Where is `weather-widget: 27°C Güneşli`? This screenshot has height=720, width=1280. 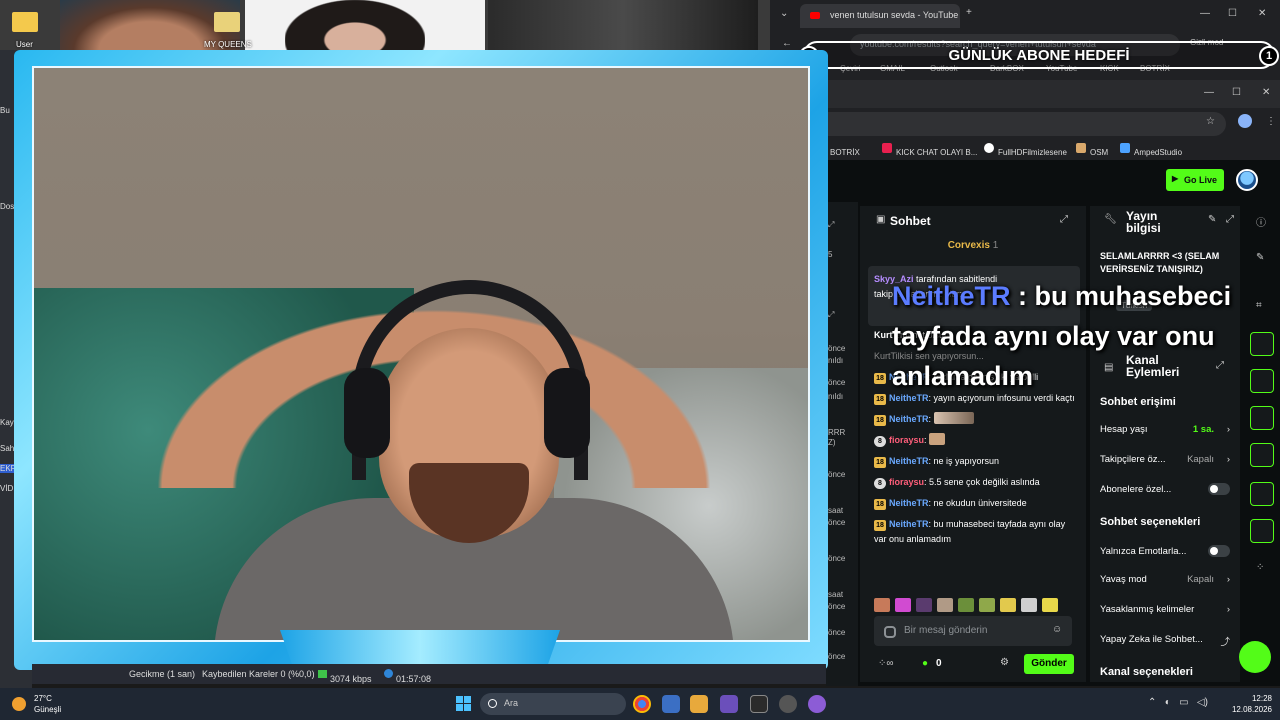 weather-widget: 27°C Güneşli is located at coordinates (47, 704).